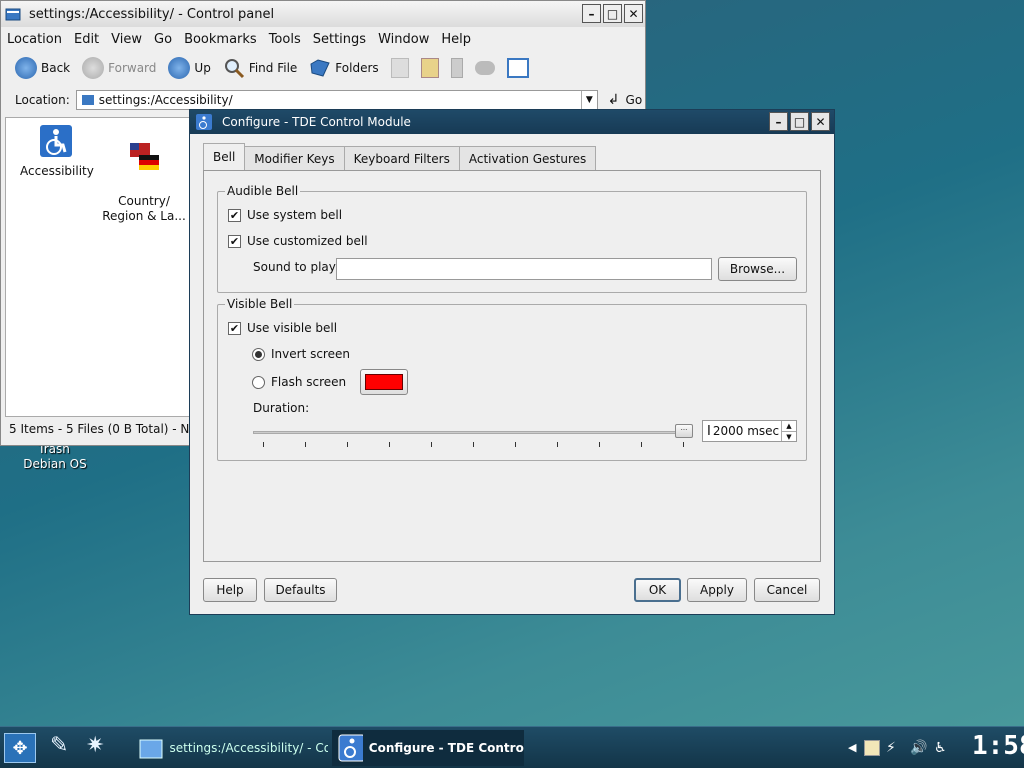  What do you see at coordinates (230, 748) in the screenshot?
I see `task-konqueror: settings:/Accessibility/ - Cont` at bounding box center [230, 748].